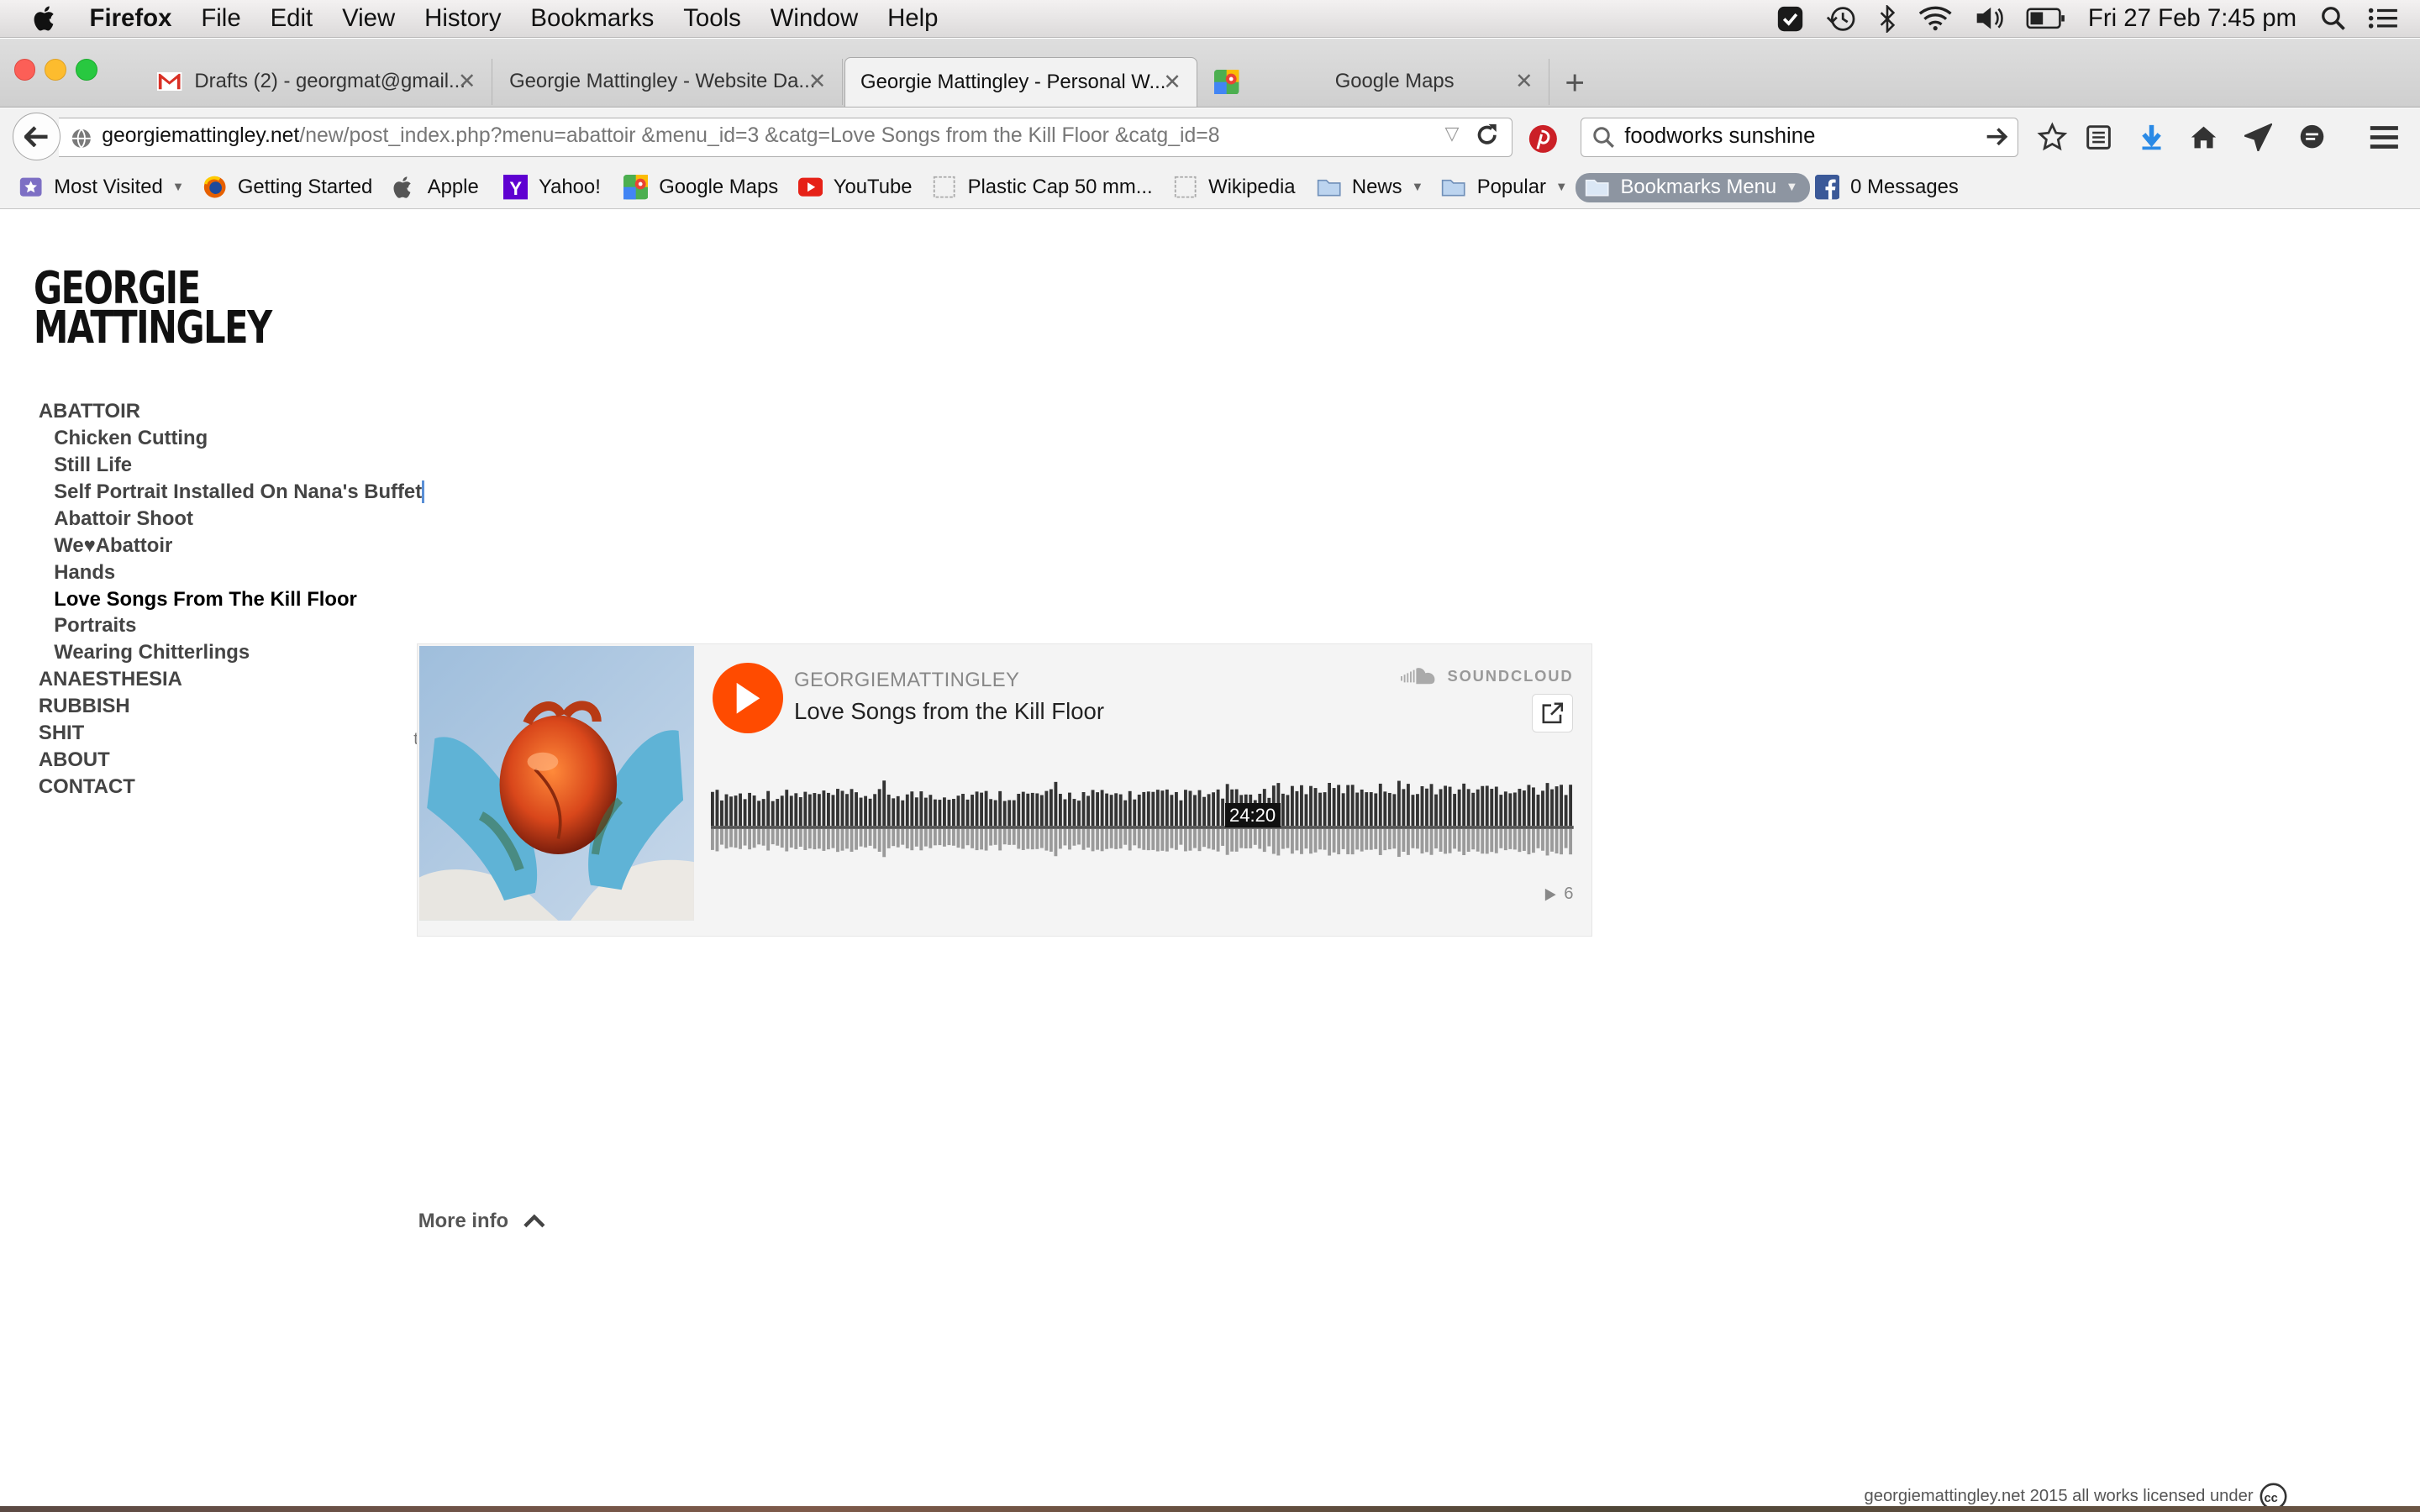  Describe the element at coordinates (232, 572) in the screenshot. I see `nav-item-hands: Hands` at that location.